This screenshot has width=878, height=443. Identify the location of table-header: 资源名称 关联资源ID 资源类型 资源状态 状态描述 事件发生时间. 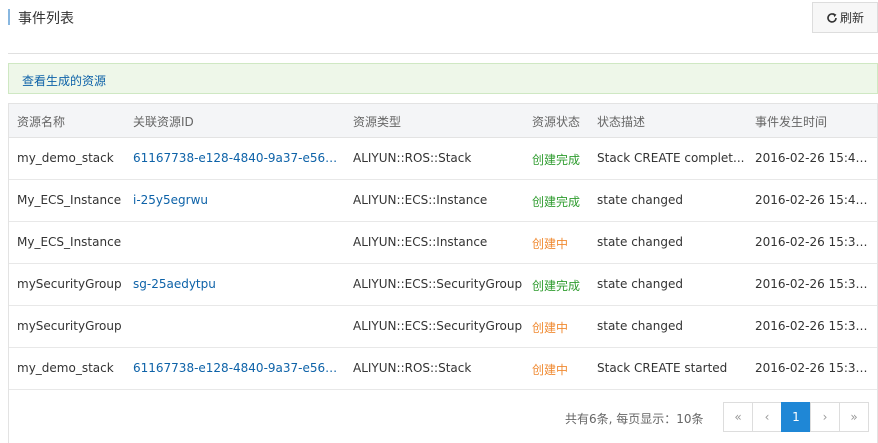
(443, 121).